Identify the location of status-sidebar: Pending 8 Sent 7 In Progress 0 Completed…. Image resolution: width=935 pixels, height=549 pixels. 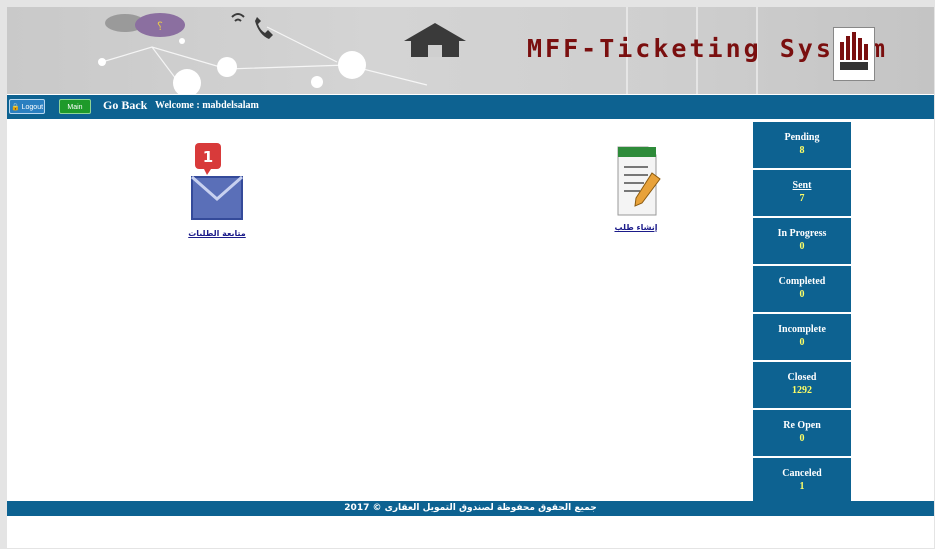
(802, 314).